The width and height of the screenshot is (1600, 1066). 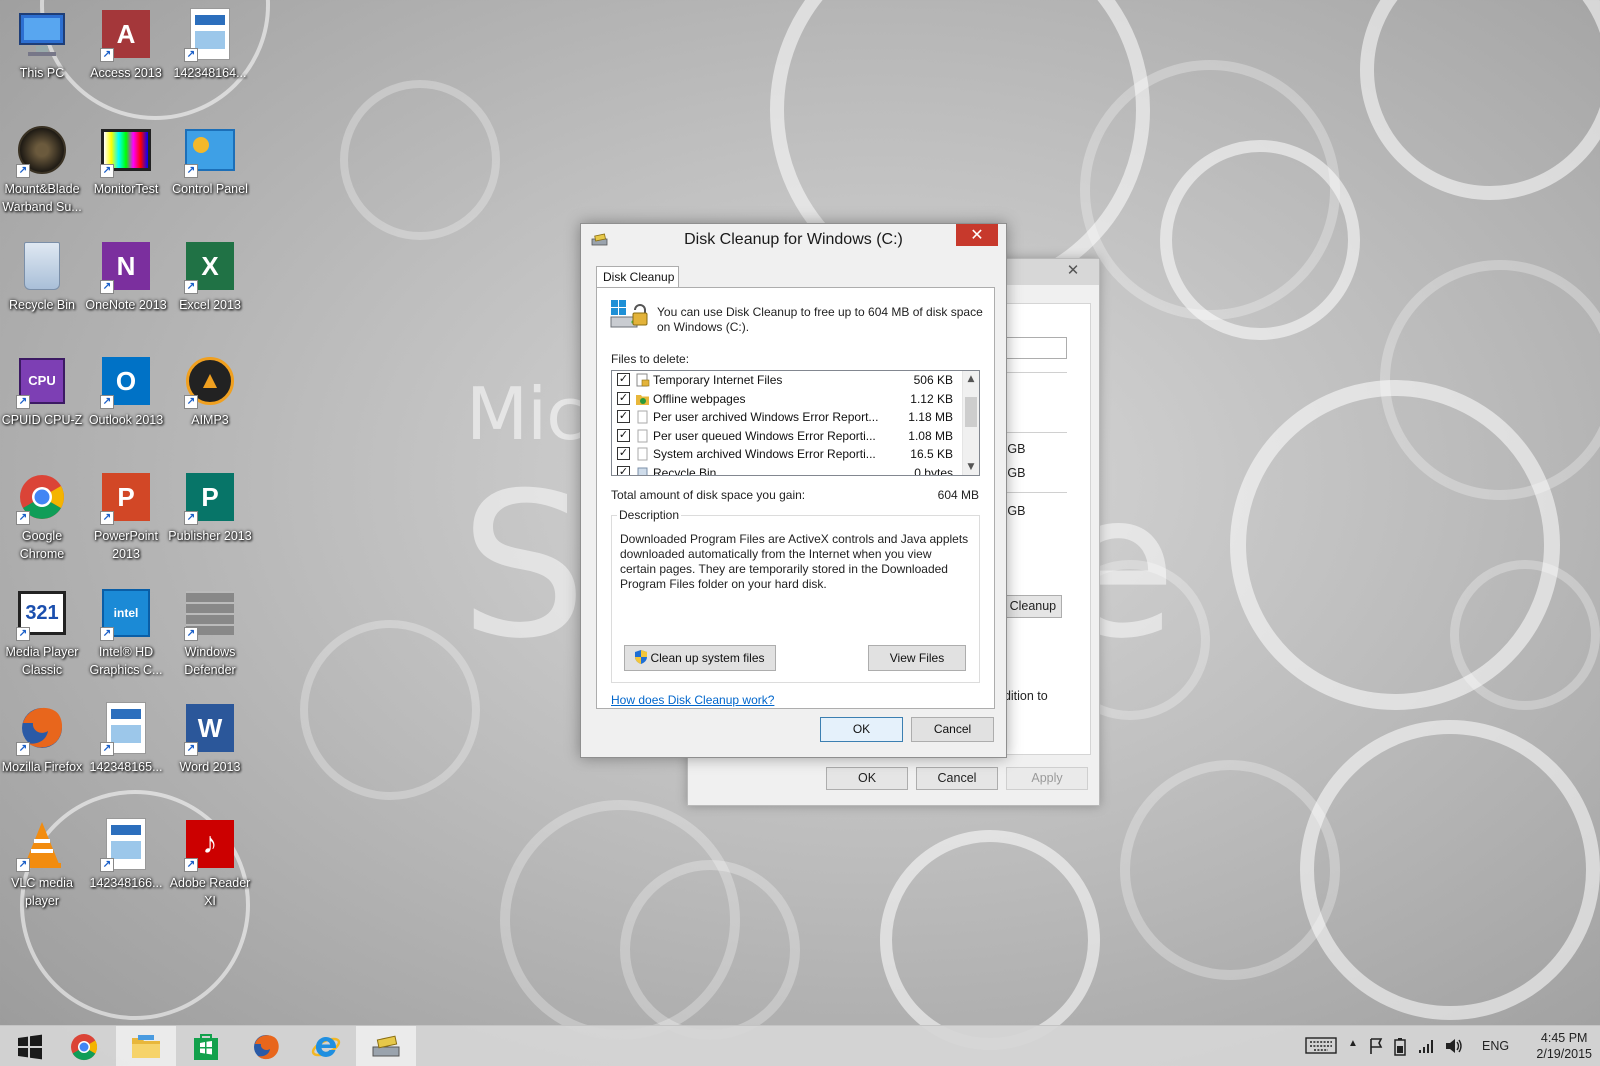 What do you see at coordinates (126, 516) in the screenshot?
I see `desktop-icon-powerpoint: P ↗ PowerPoint 2013` at bounding box center [126, 516].